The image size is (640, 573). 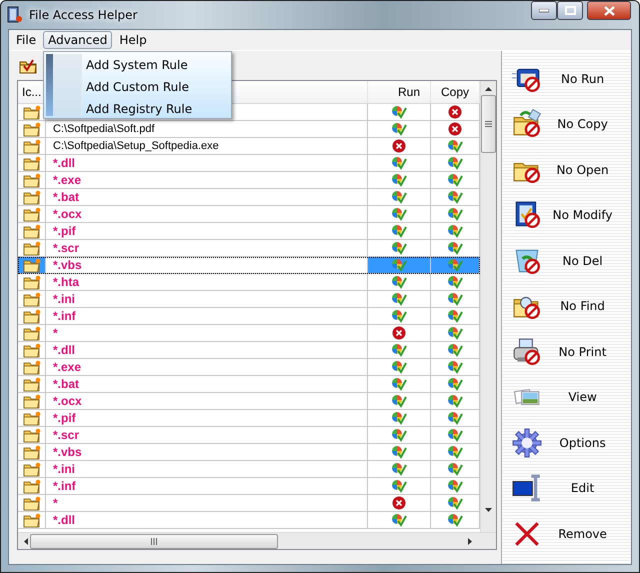 What do you see at coordinates (26, 40) in the screenshot?
I see `menu-item: File` at bounding box center [26, 40].